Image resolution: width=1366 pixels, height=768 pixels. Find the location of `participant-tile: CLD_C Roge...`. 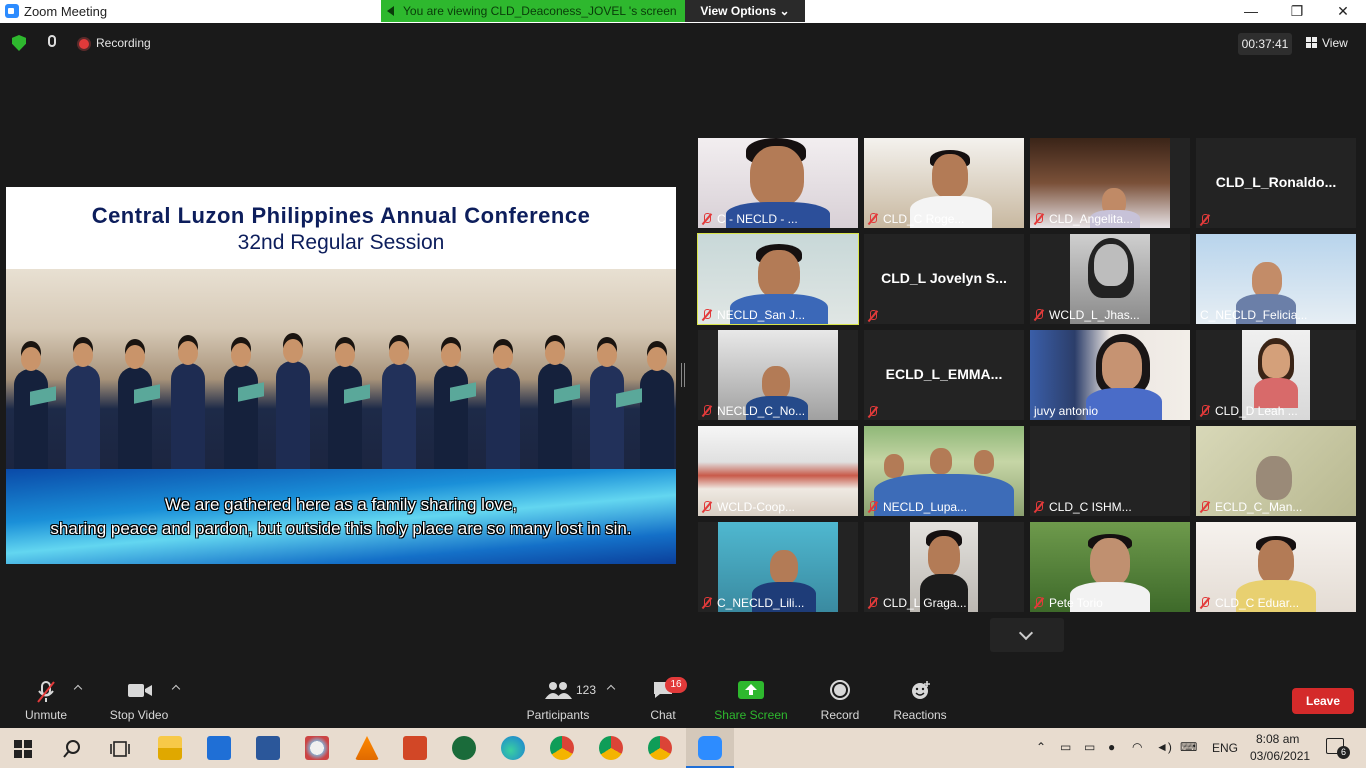

participant-tile: CLD_C Roge... is located at coordinates (944, 183).